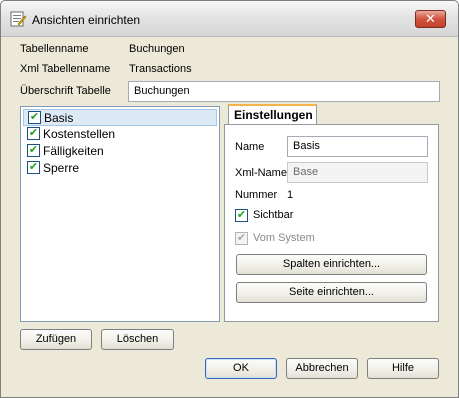 The width and height of the screenshot is (459, 398). Describe the element at coordinates (241, 215) in the screenshot. I see `visible-checkbox: ✔` at that location.